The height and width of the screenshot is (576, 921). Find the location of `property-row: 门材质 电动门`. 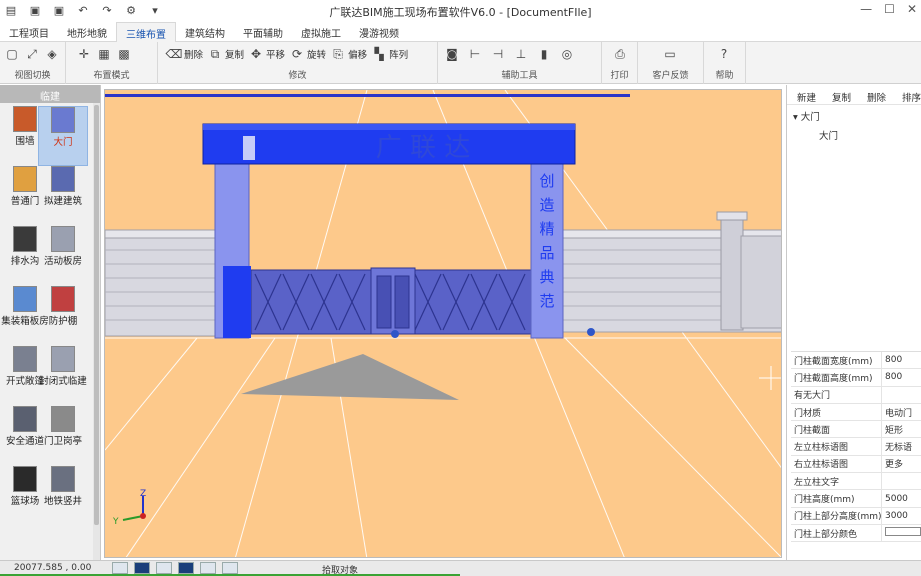

property-row: 门材质 电动门 is located at coordinates (856, 412).